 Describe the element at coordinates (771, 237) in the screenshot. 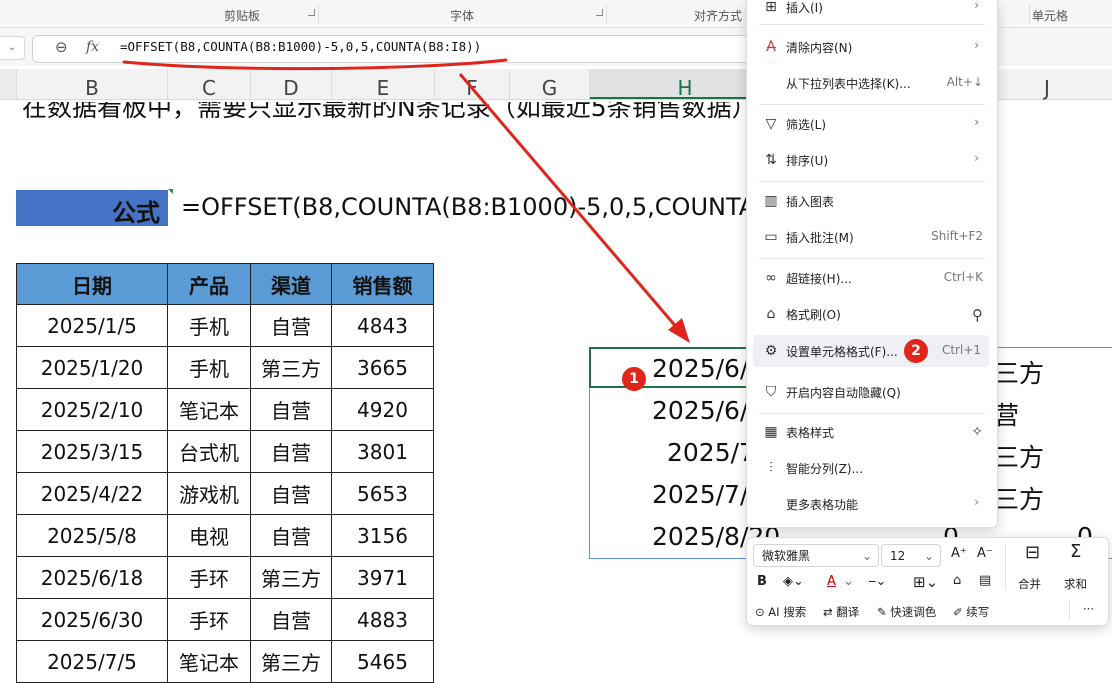

I see `comment-icon: ▭` at that location.